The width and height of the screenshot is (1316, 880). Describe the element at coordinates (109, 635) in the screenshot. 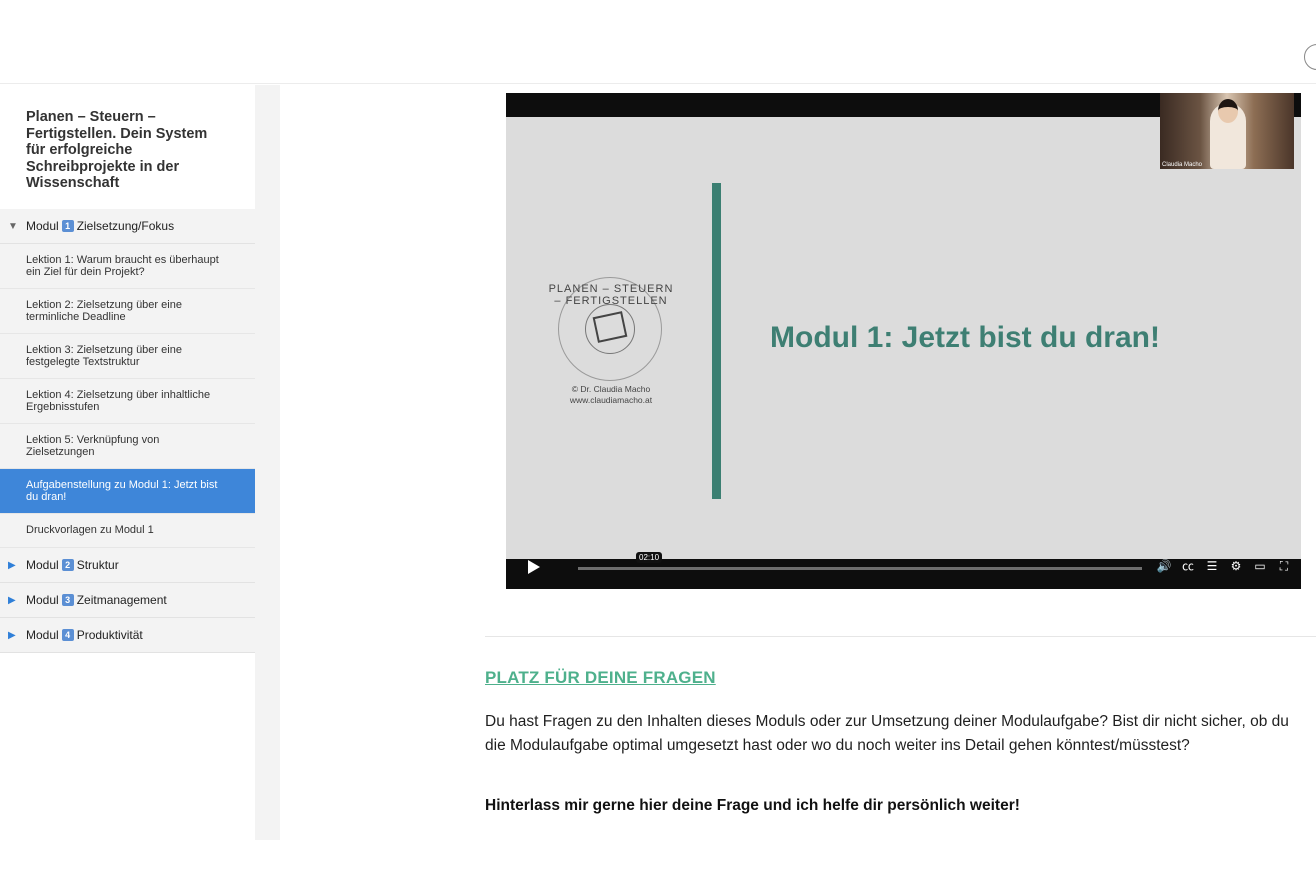

I see `module-name: Produktivität` at that location.